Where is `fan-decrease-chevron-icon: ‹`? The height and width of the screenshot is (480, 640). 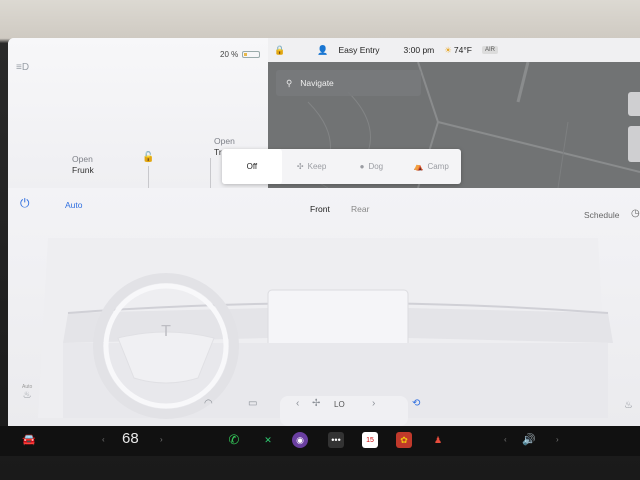
fan-decrease-chevron-icon: ‹ is located at coordinates (297, 403).